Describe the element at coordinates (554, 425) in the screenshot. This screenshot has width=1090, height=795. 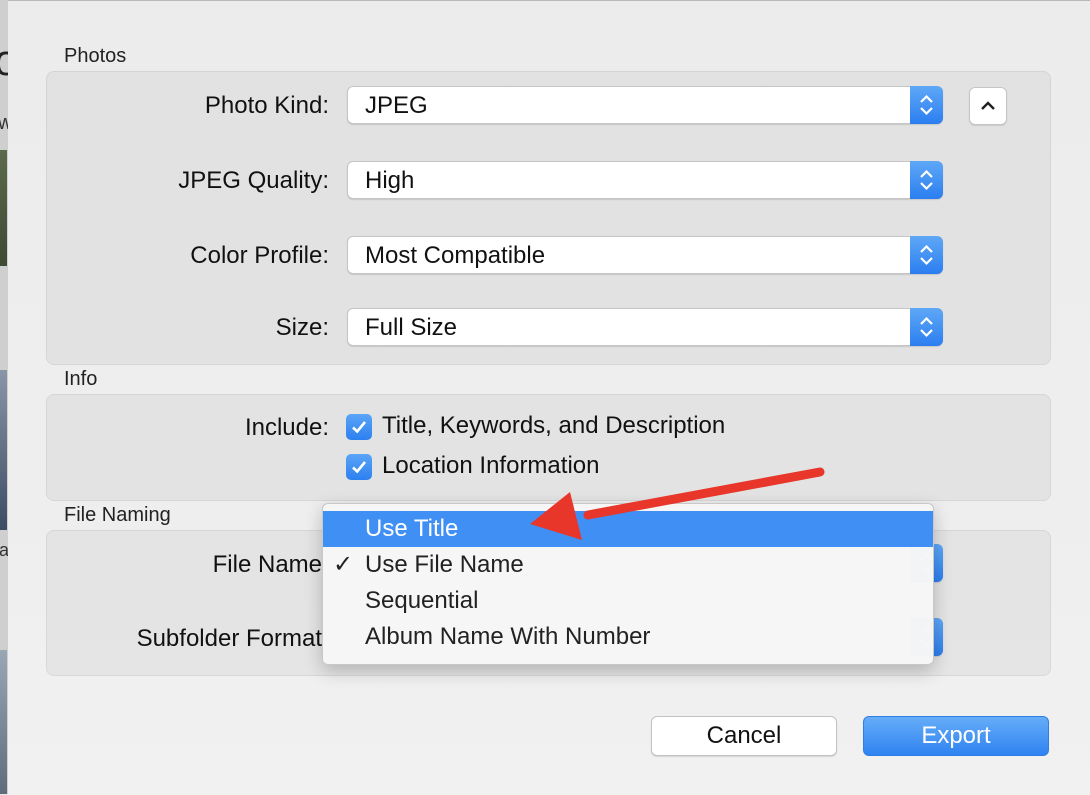
I see `checkbox-label: Title, Keywords, and Description` at that location.